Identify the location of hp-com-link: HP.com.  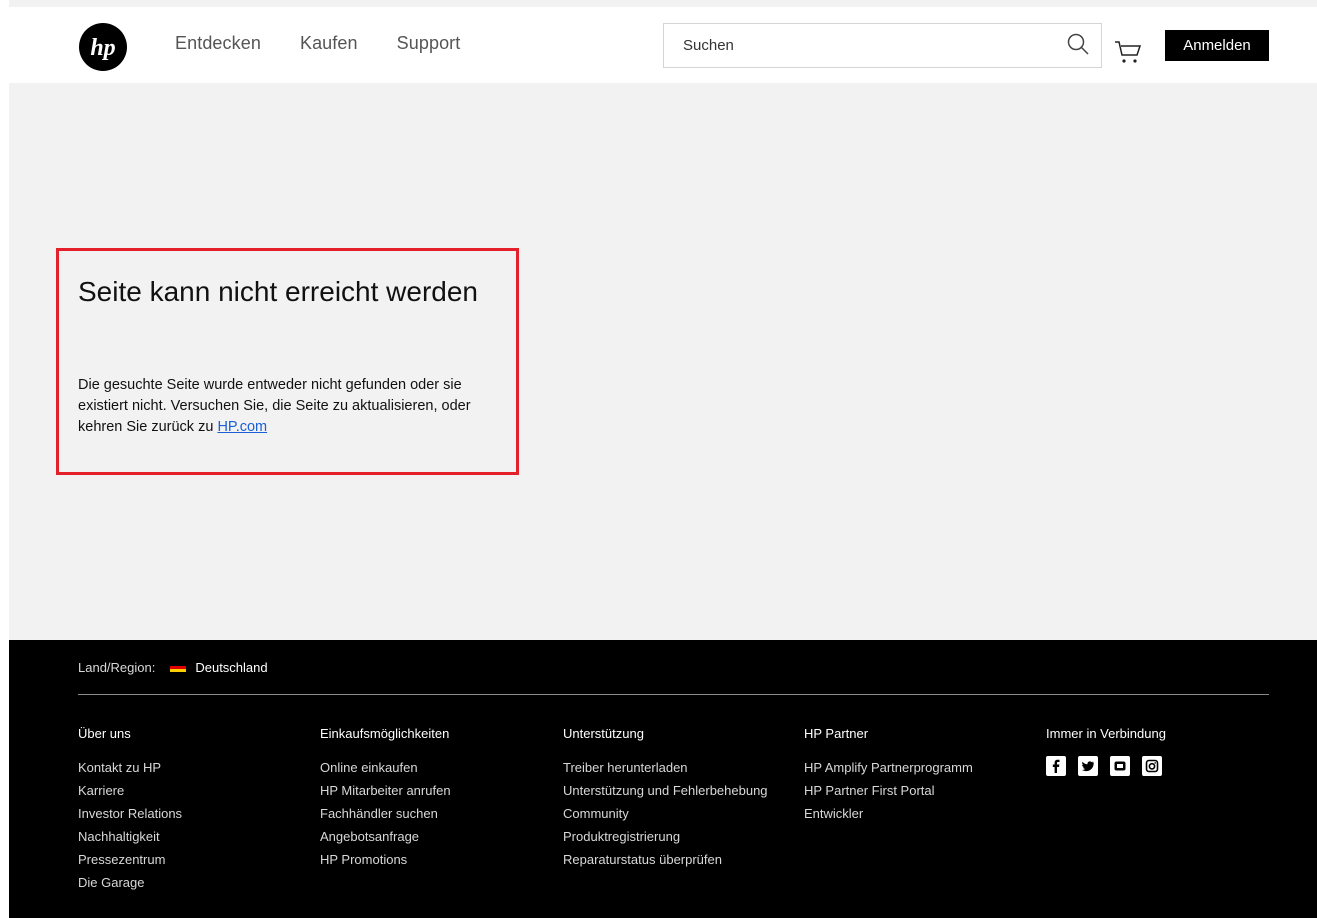
(242, 427).